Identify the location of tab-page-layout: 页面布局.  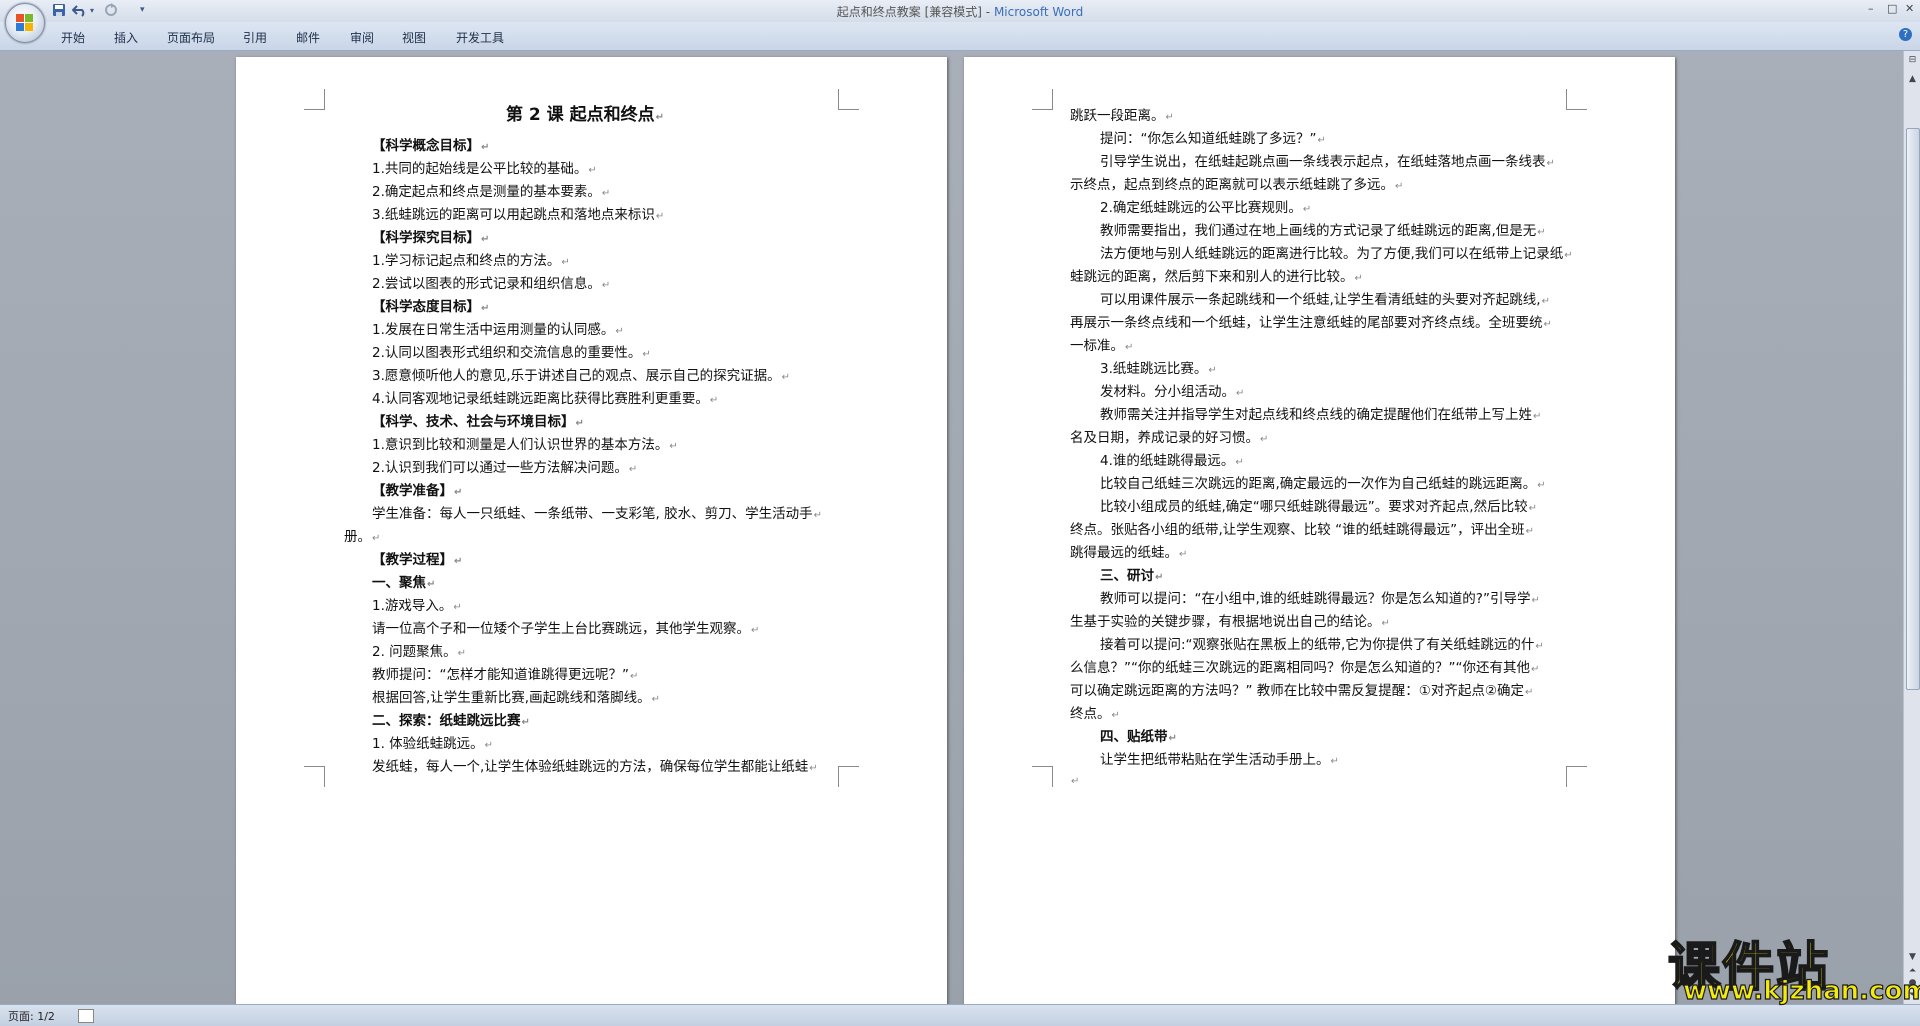
(191, 37).